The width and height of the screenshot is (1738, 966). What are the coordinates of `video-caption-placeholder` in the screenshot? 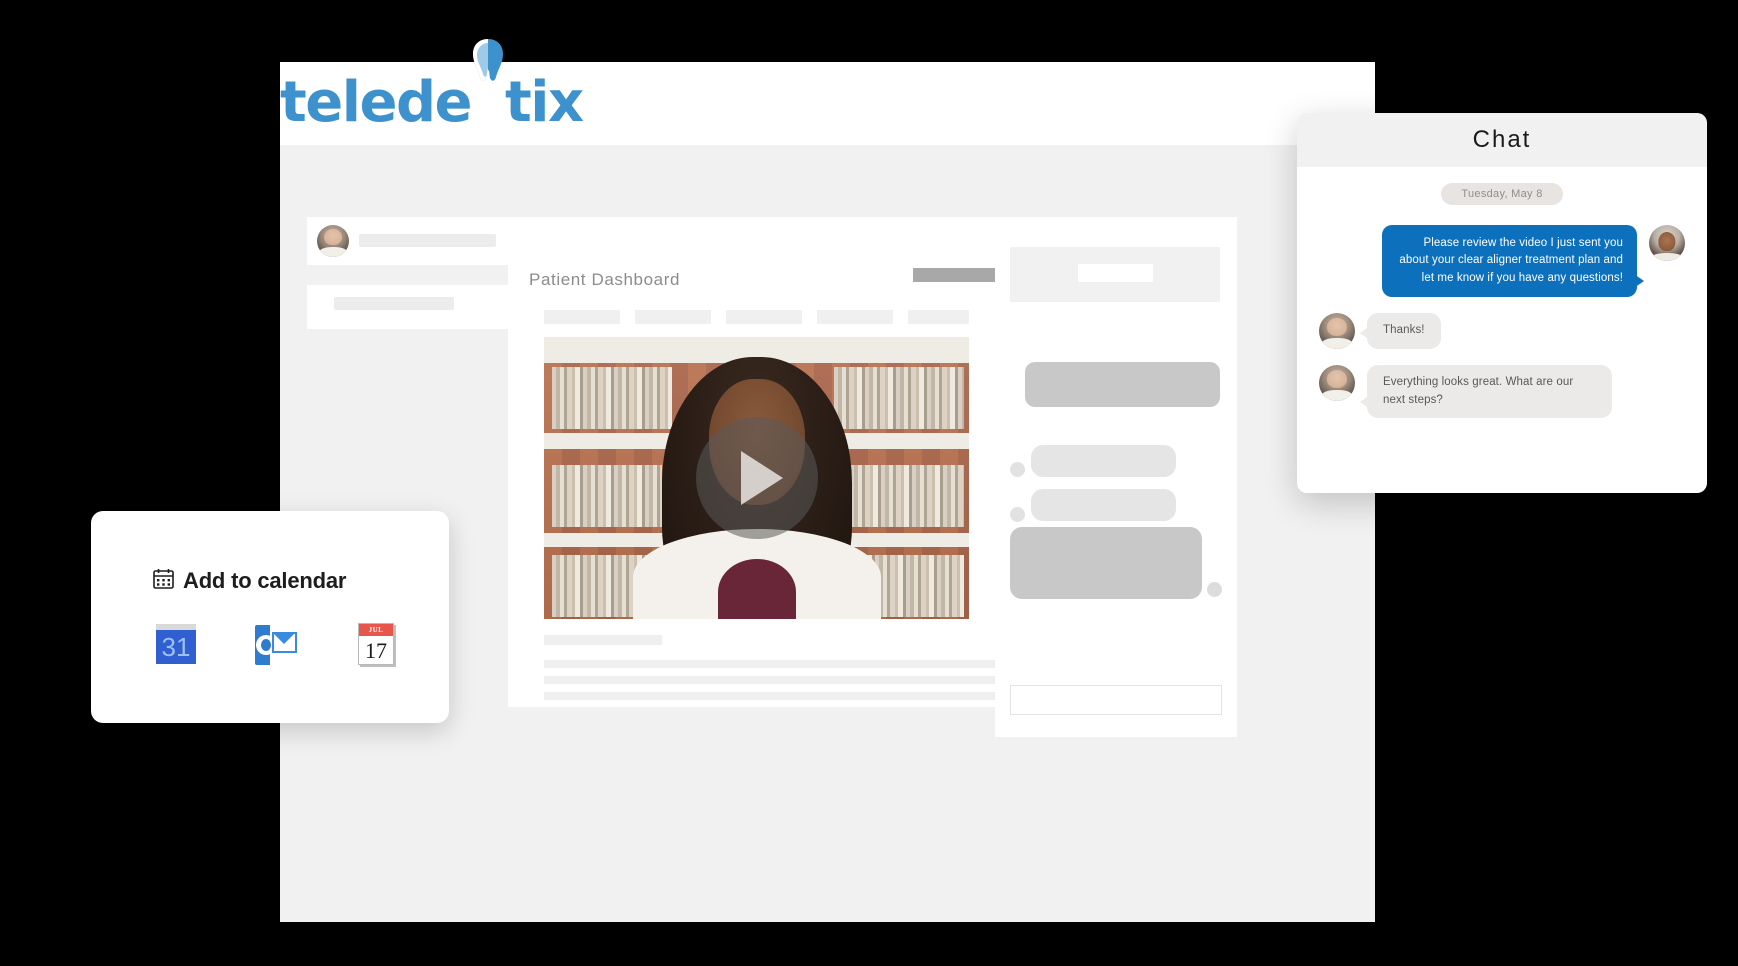 It's located at (603, 640).